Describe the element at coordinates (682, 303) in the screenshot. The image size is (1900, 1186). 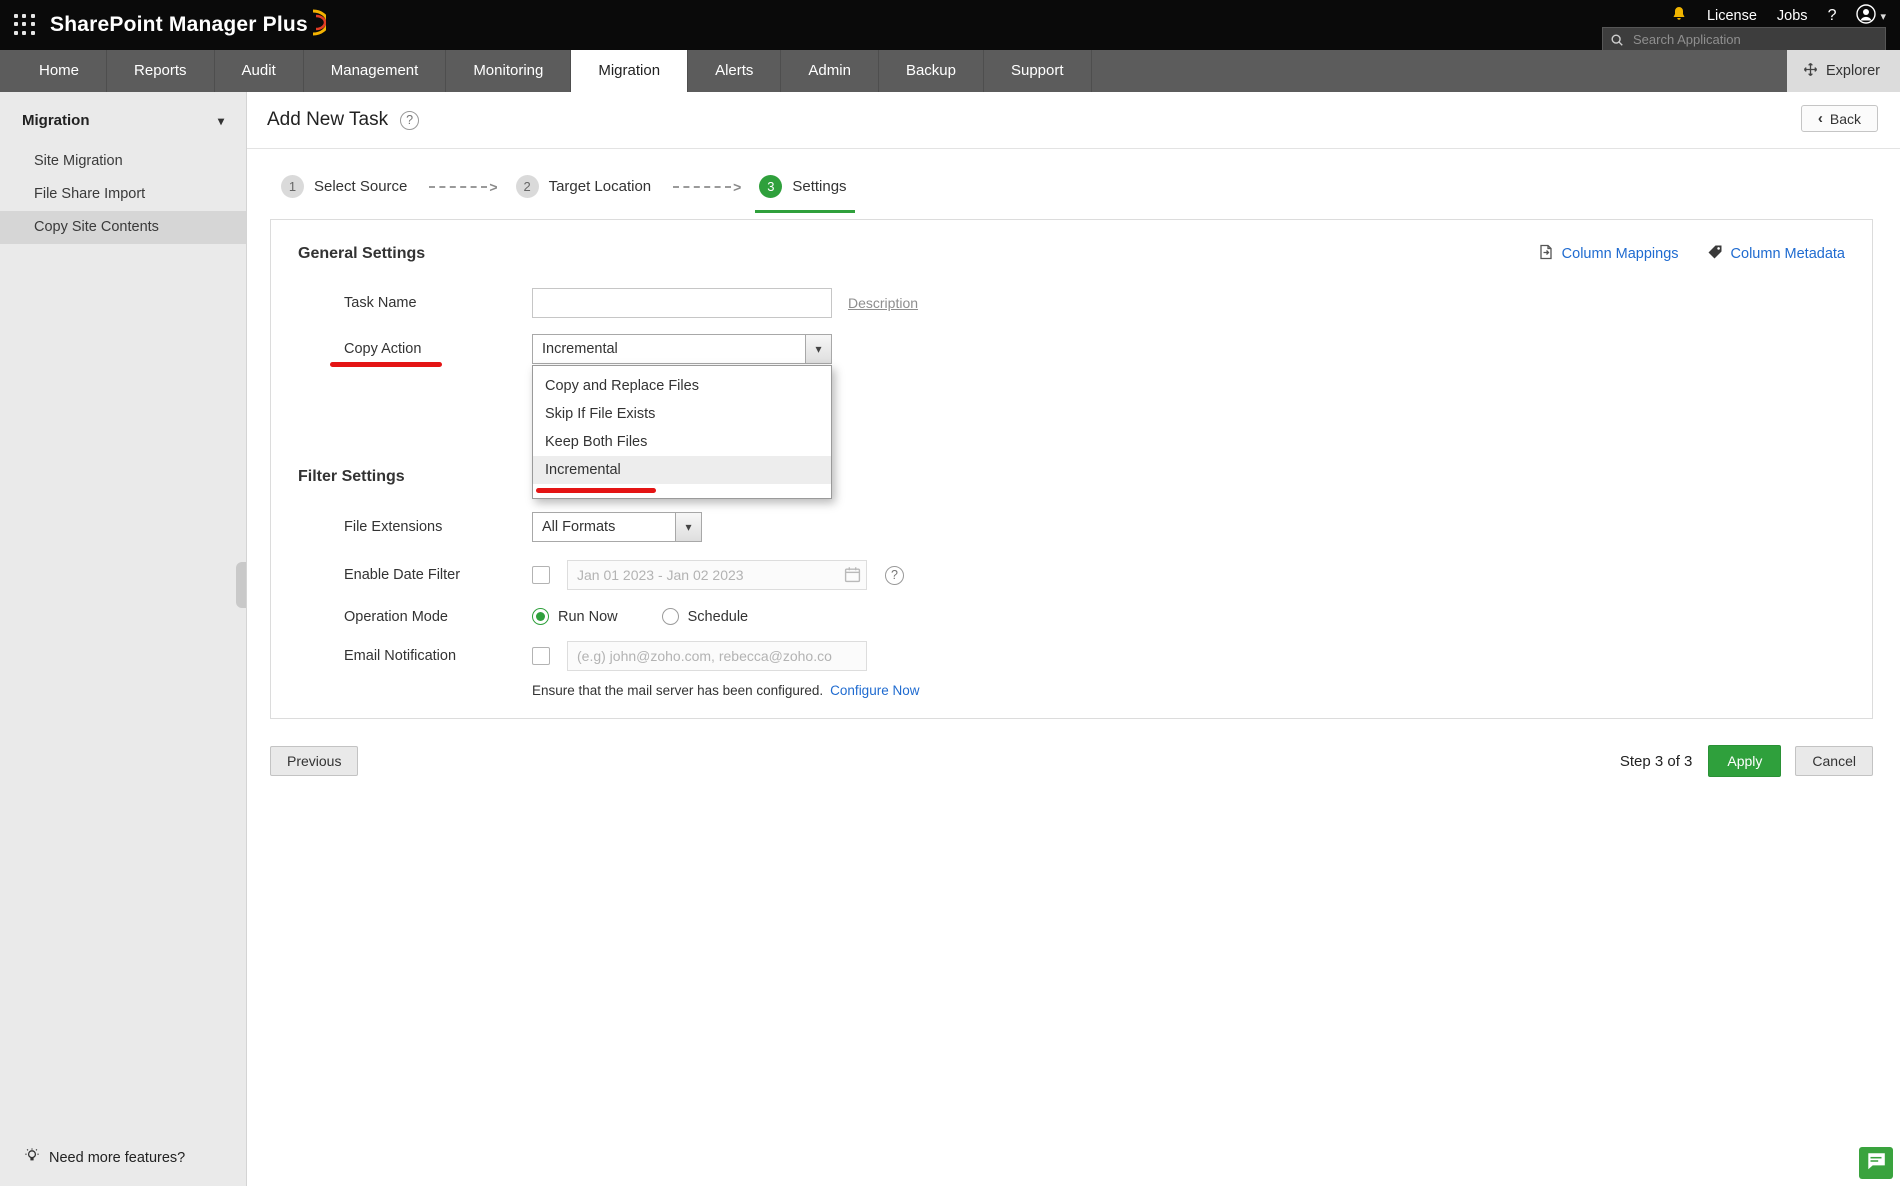
I see `task-name-input` at that location.